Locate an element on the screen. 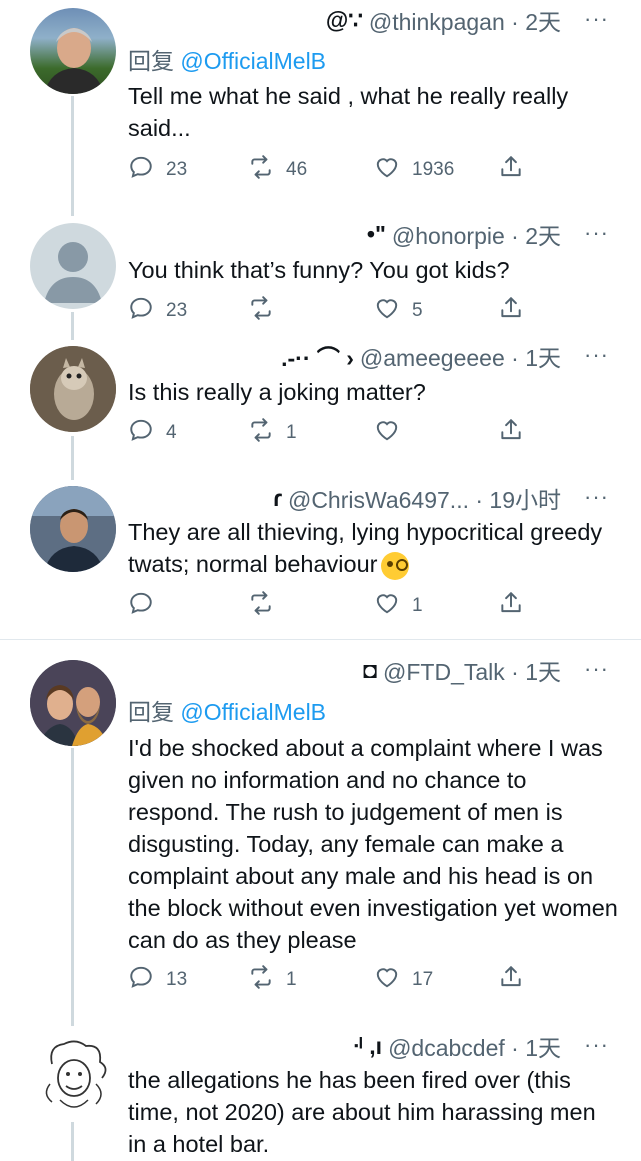  display-name: @∵ is located at coordinates (344, 20).